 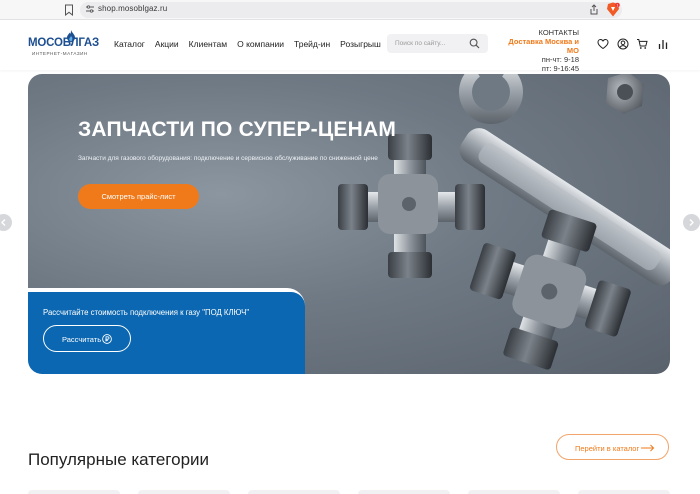 What do you see at coordinates (560, 68) in the screenshot?
I see `hours-friday: пт: 9-16:45` at bounding box center [560, 68].